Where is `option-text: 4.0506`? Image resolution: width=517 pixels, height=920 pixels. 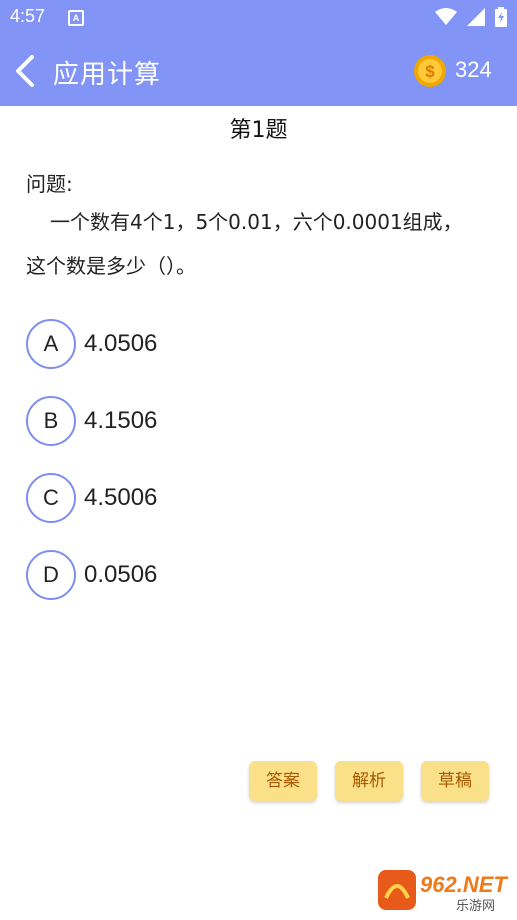
option-text: 4.0506 is located at coordinates (121, 343).